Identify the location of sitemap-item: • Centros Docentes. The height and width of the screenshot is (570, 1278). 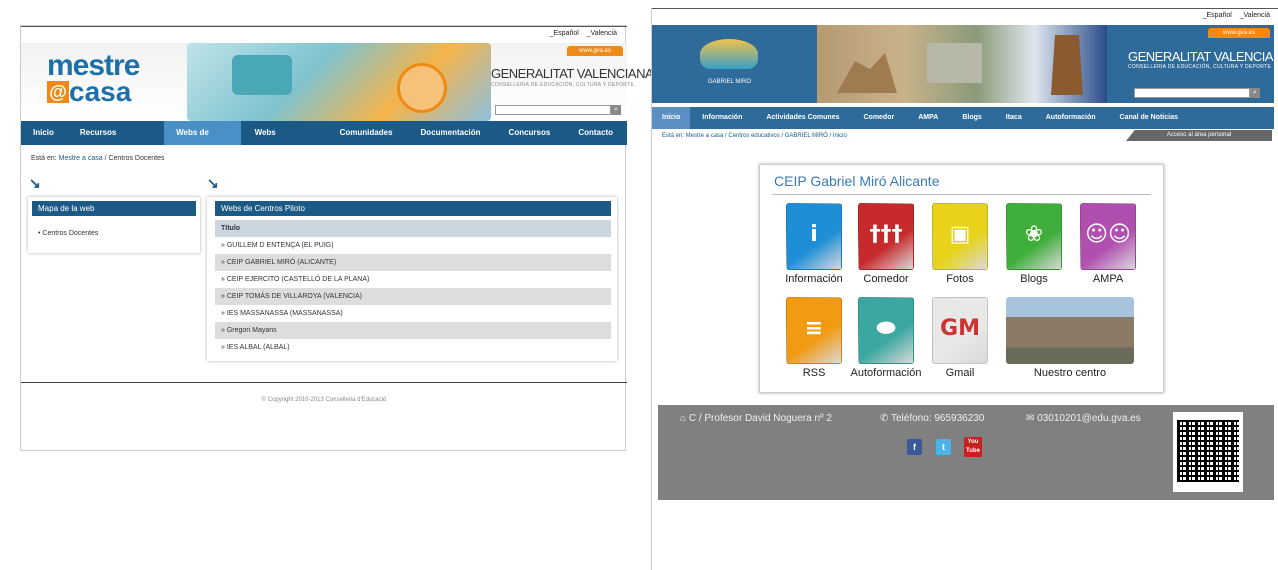
(114, 228).